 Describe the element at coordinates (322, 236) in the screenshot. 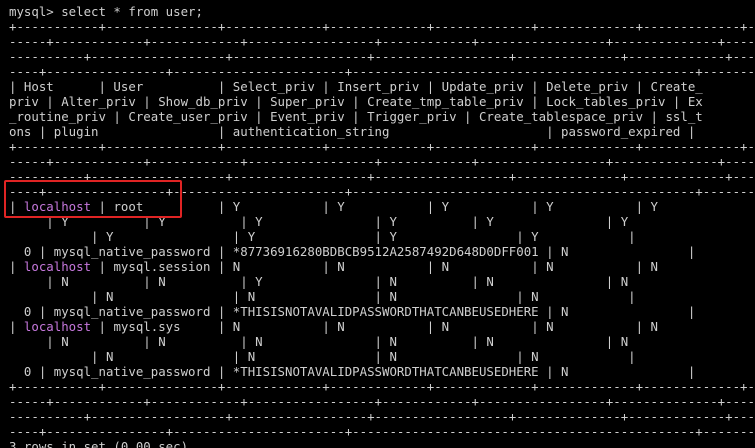

I see `output-line: | Y | Y | Y | Y |` at that location.